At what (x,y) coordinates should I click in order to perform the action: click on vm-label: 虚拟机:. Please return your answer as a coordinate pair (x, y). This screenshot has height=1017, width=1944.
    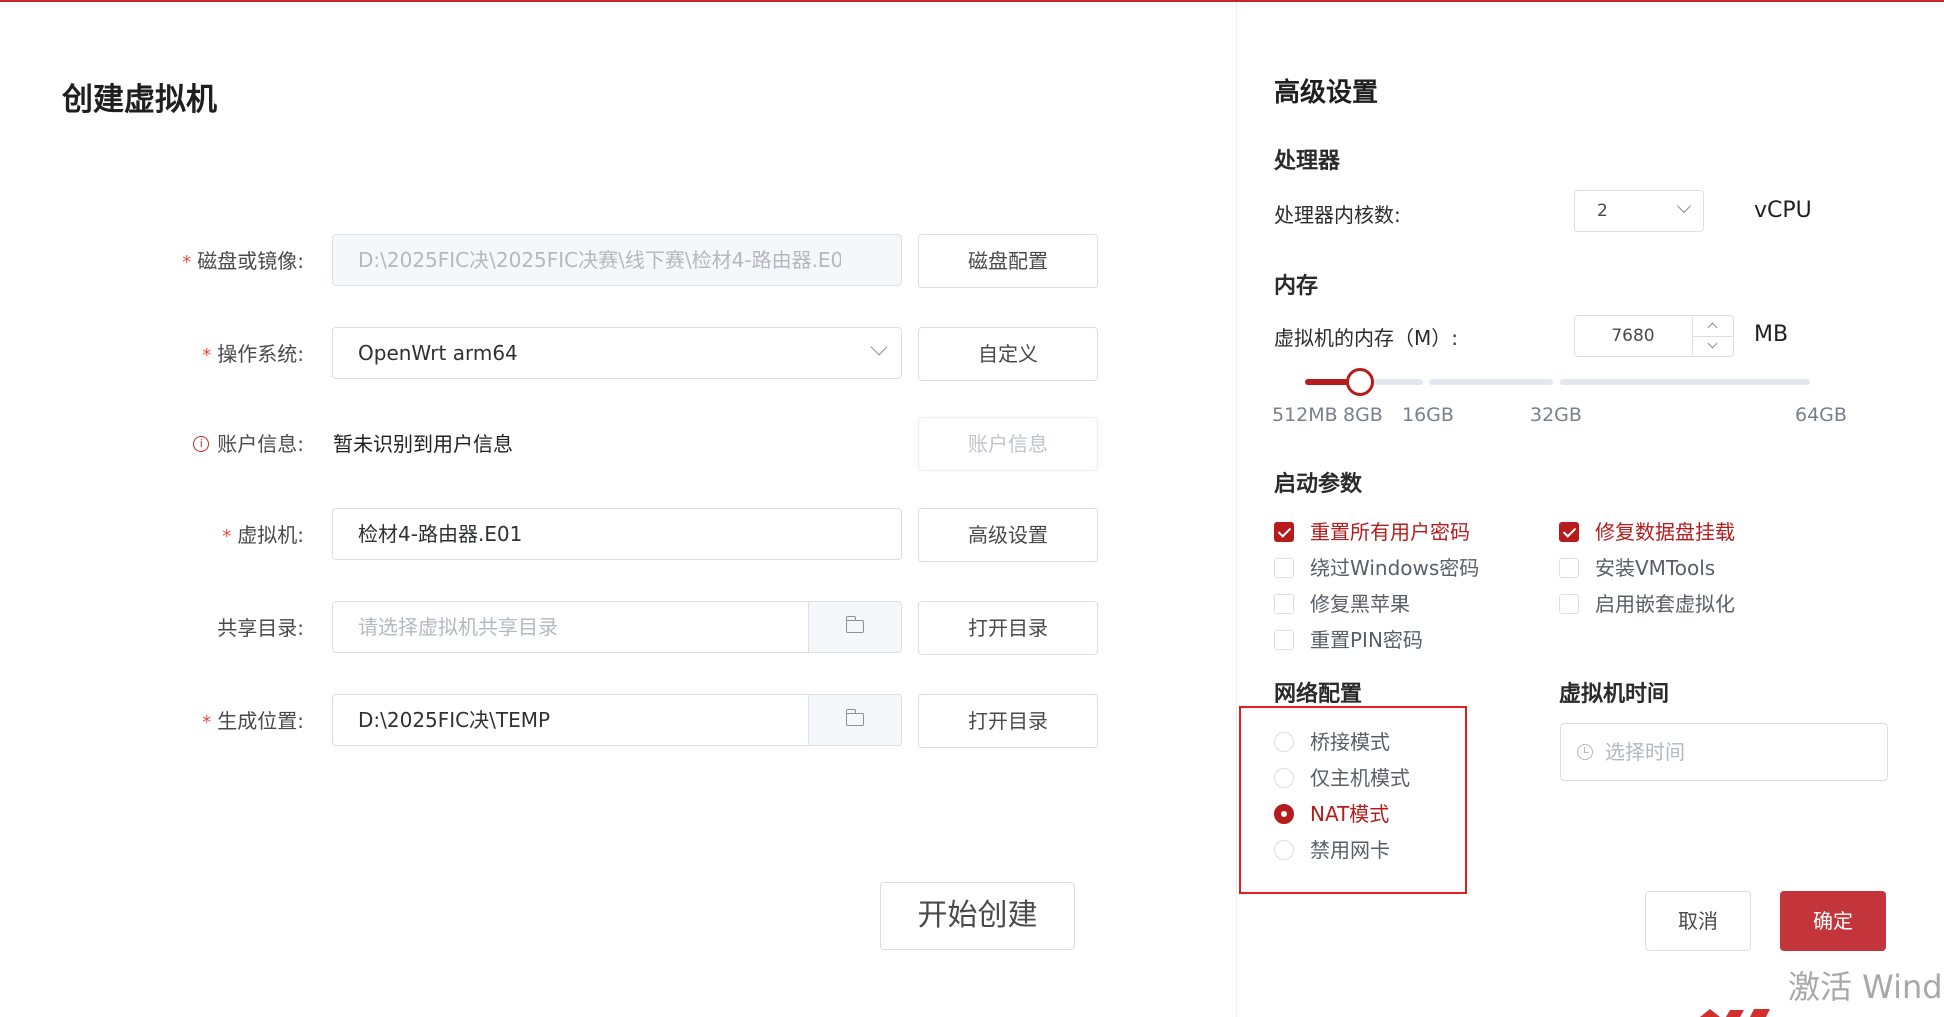
    Looking at the image, I should click on (270, 535).